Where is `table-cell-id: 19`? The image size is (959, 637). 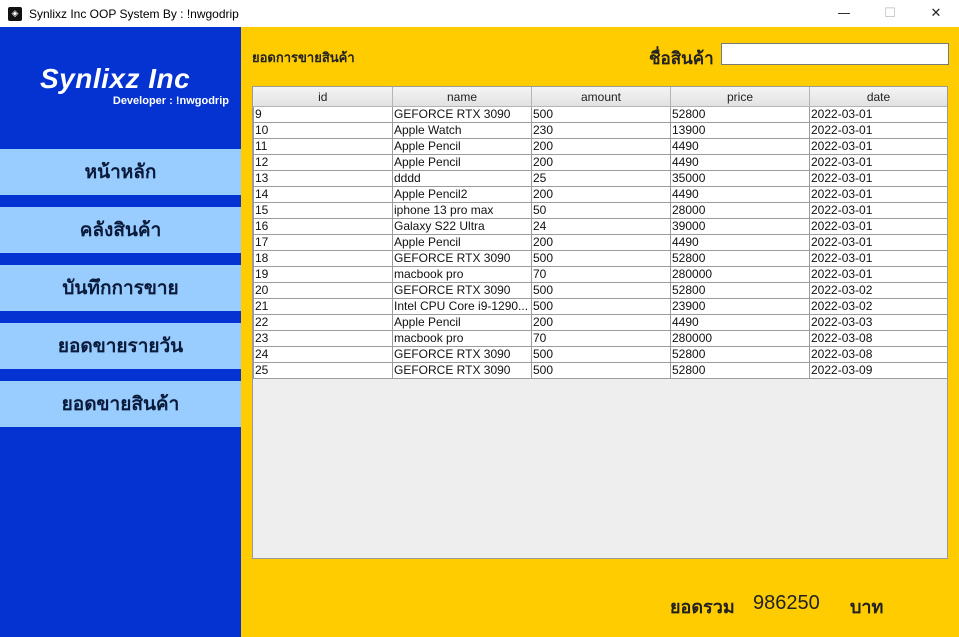 table-cell-id: 19 is located at coordinates (323, 274).